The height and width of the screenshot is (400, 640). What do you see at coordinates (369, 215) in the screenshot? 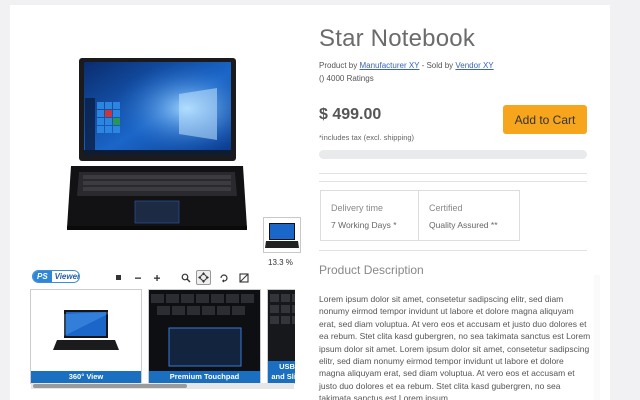
I see `delivery-time-cell: Delivery time 7 Working Days *` at bounding box center [369, 215].